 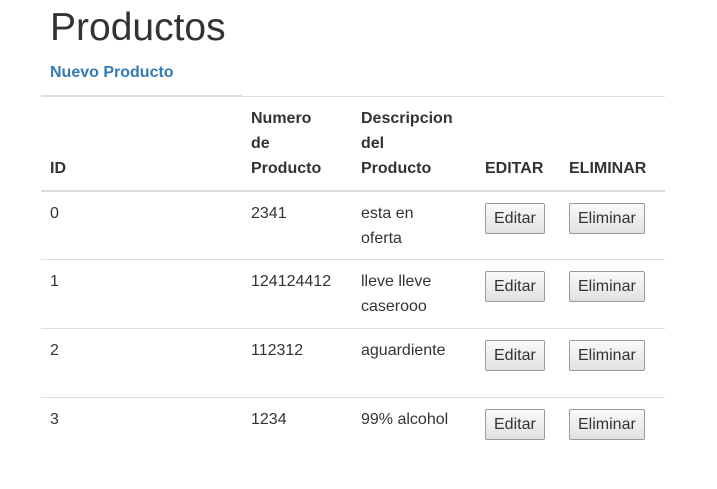 I want to click on column-header-eliminar: ELIMINAR, so click(x=612, y=144).